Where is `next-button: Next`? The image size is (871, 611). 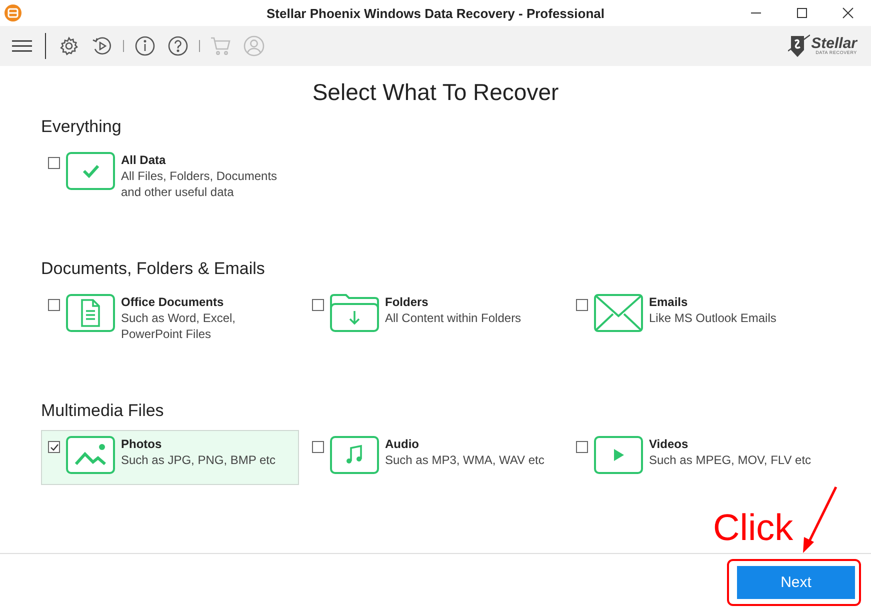 next-button: Next is located at coordinates (796, 582).